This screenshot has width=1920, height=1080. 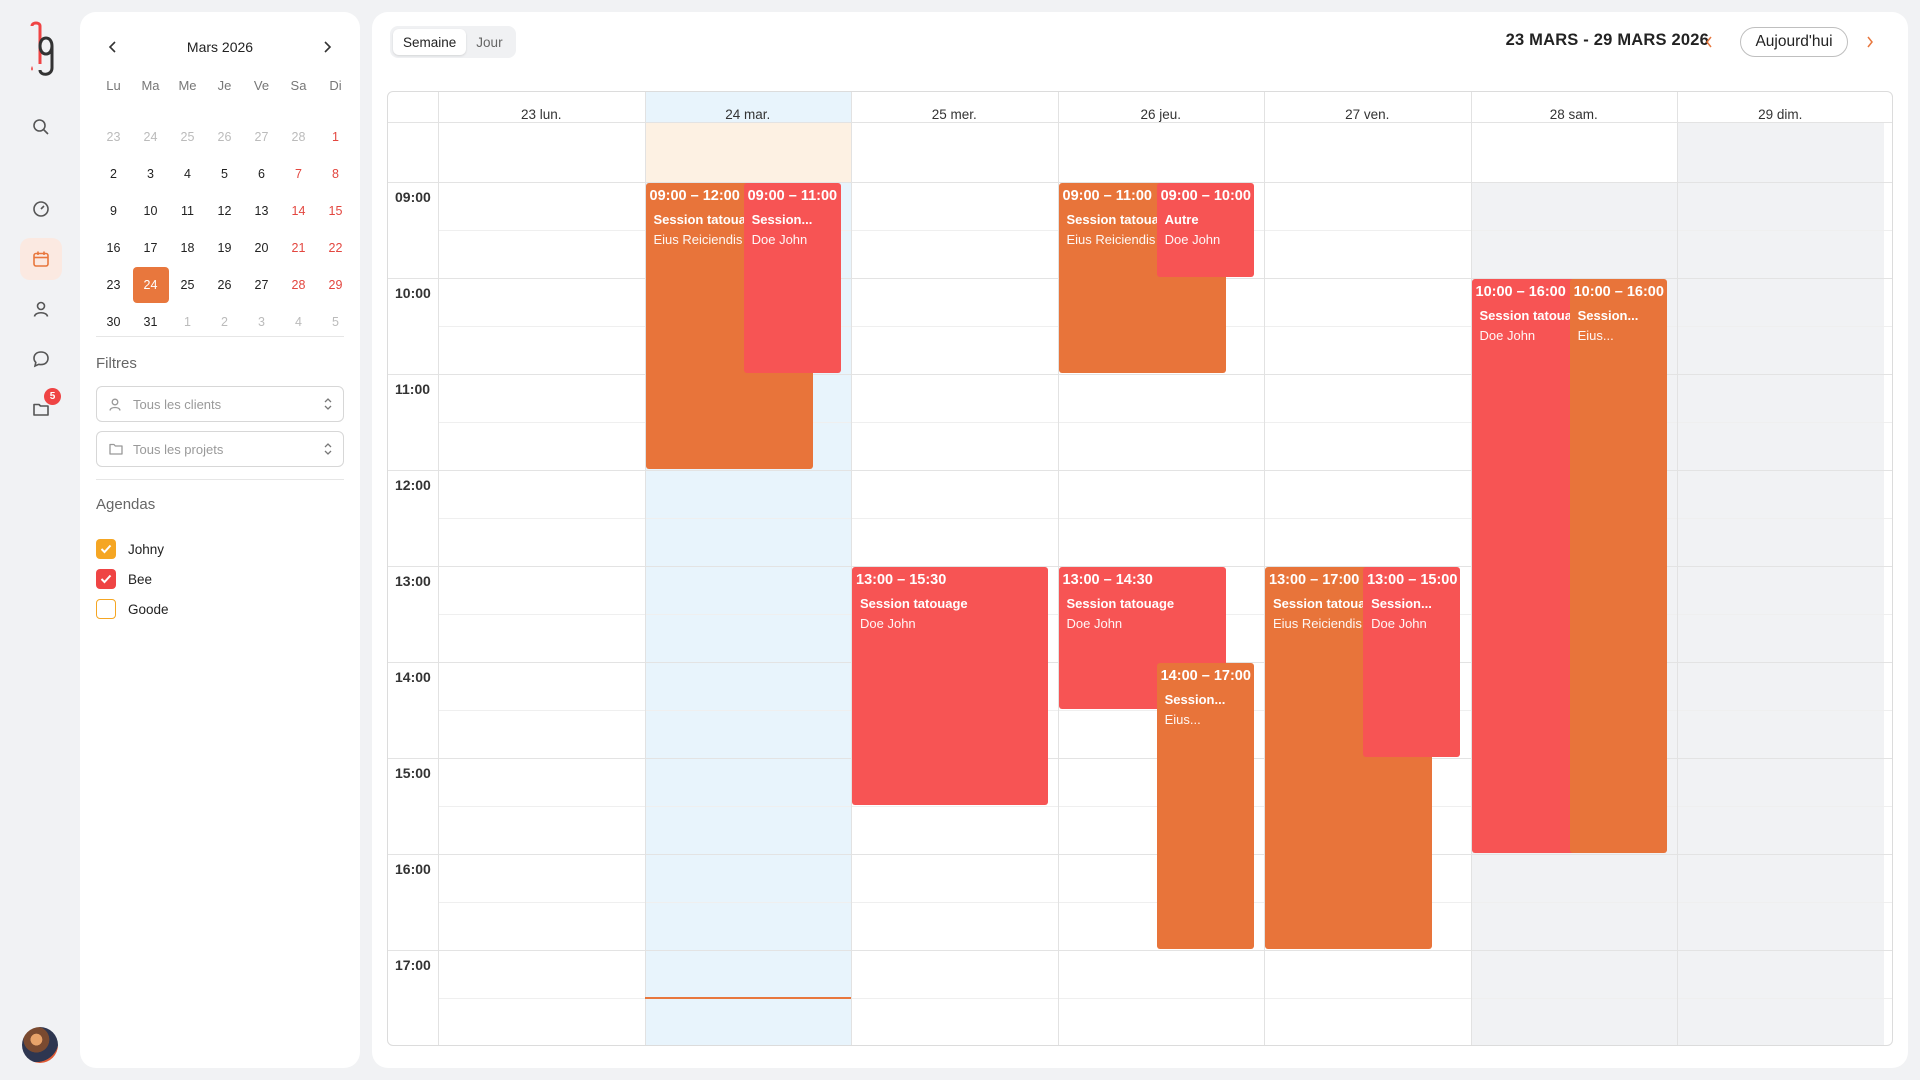 I want to click on calendar-event: 13:00 – 15:00 Session... Doe John, so click(x=1412, y=662).